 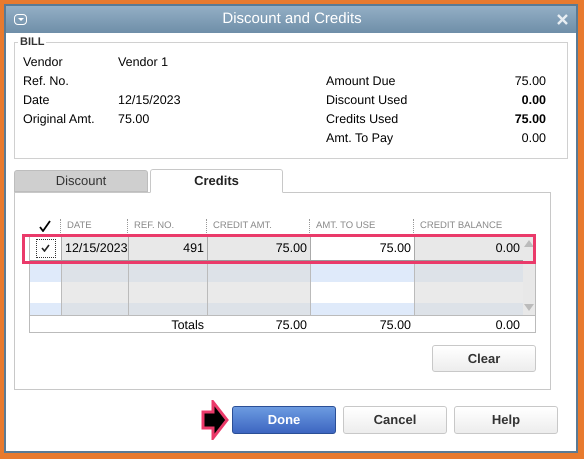 I want to click on window-title: Discount and Credits, so click(x=292, y=19).